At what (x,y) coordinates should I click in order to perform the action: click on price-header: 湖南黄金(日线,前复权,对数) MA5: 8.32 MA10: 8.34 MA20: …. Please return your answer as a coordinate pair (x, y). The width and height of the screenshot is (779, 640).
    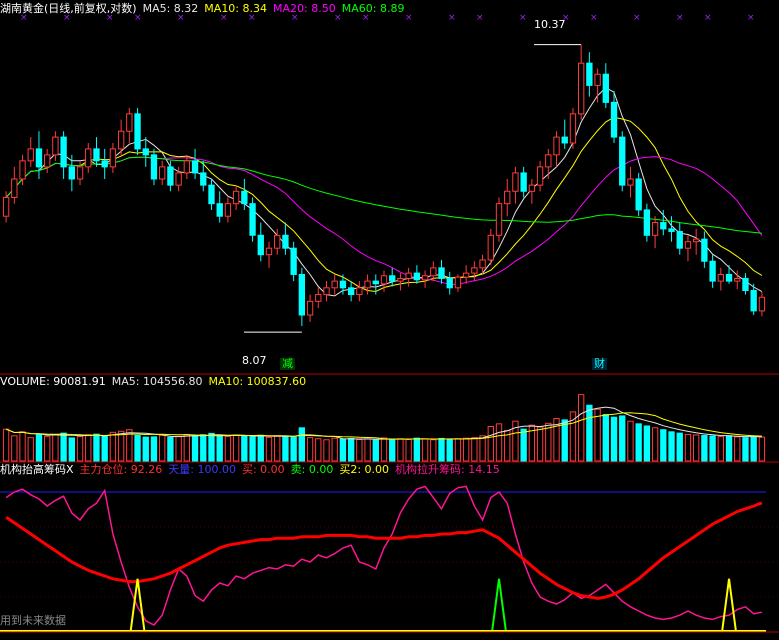
    Looking at the image, I should click on (205, 9).